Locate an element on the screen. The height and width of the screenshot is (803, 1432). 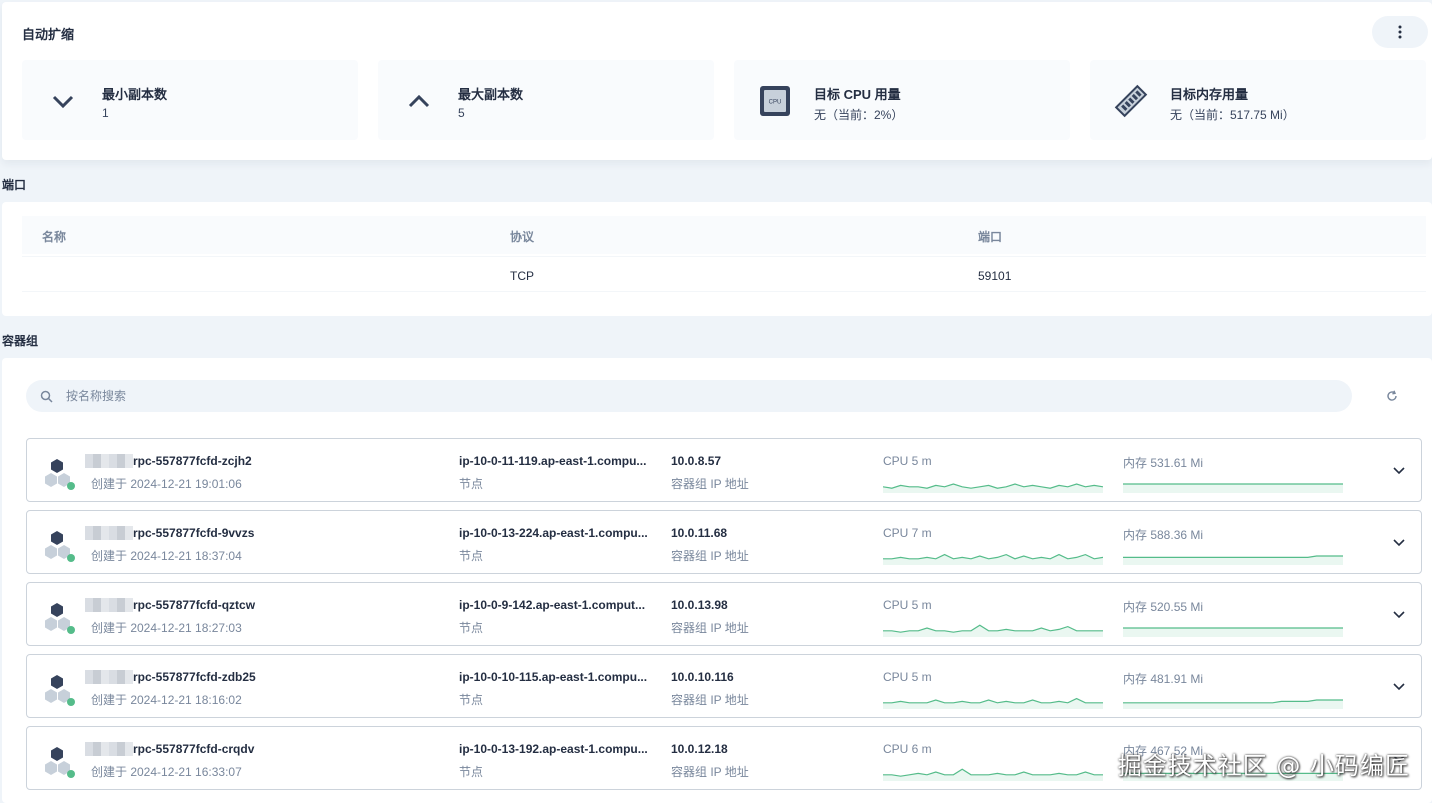
stat-target-memory: 目标内存用量 无（当前：517.75 Mi） is located at coordinates (1258, 100).